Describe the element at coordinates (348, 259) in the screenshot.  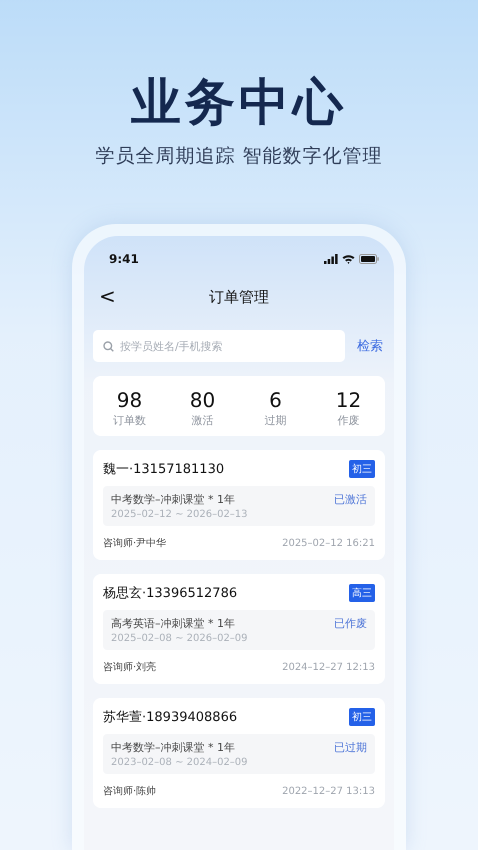
I see `wifi-icon` at that location.